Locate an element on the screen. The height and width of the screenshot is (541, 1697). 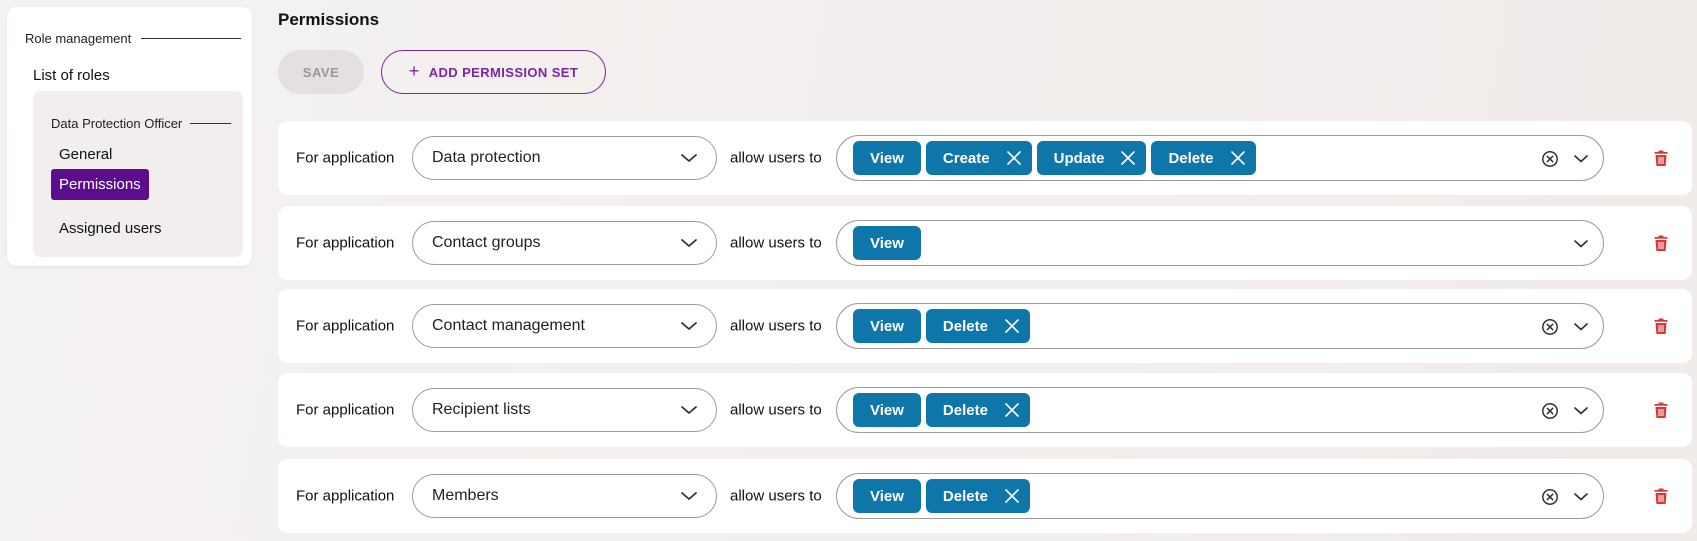
application-select: Contact management is located at coordinates (564, 326).